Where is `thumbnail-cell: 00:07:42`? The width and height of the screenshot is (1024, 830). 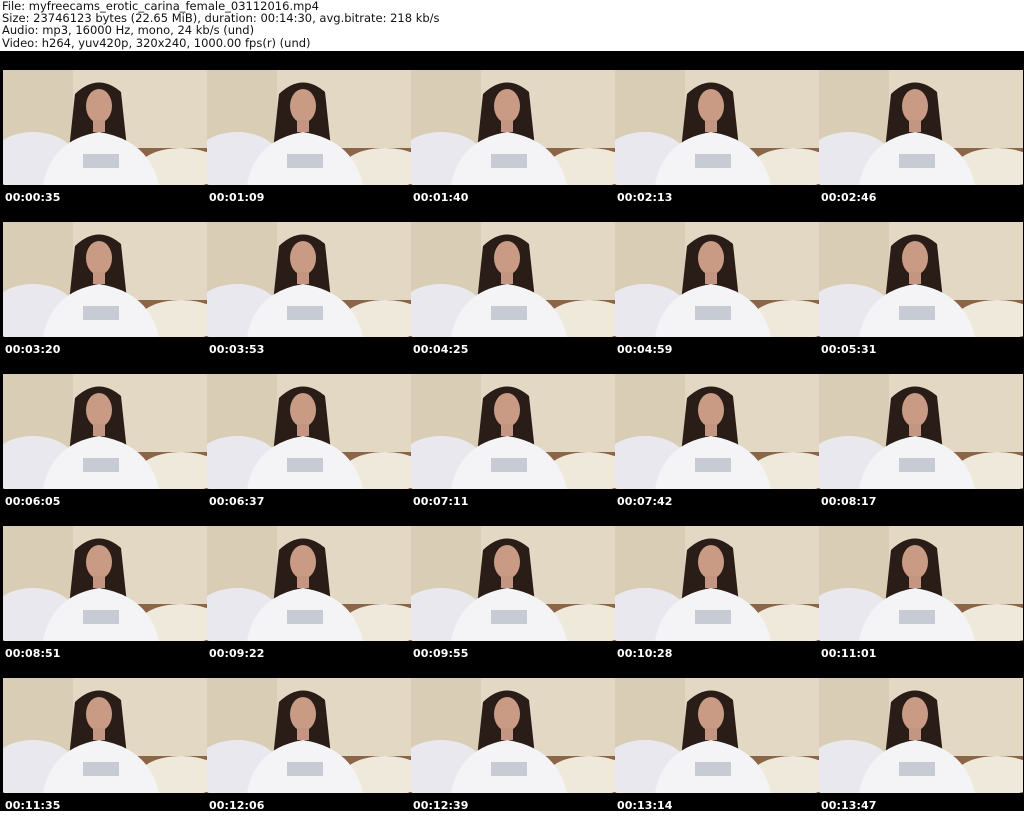 thumbnail-cell: 00:07:42 is located at coordinates (717, 450).